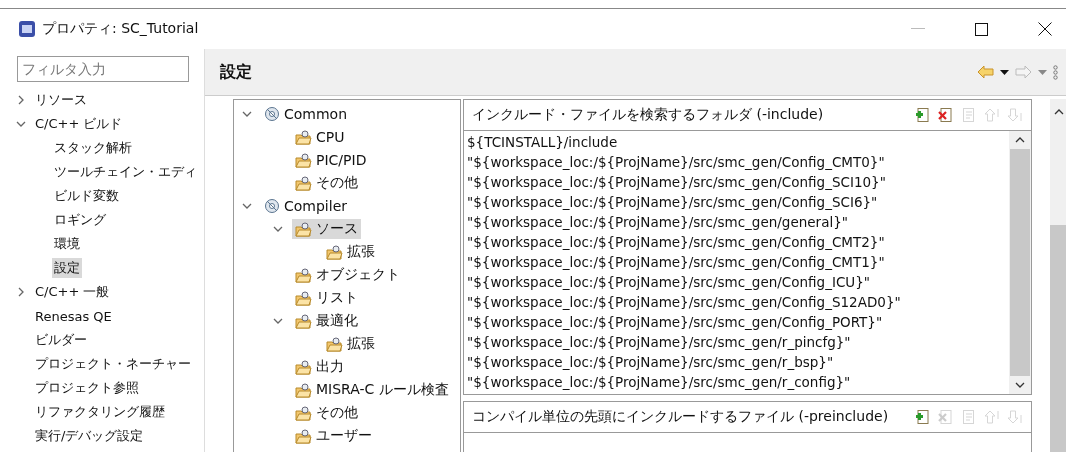 The width and height of the screenshot is (1066, 452). I want to click on list-item: "${workspace_loc:/${ProjName}/src/smc_gen/r_bsp}", so click(738, 362).